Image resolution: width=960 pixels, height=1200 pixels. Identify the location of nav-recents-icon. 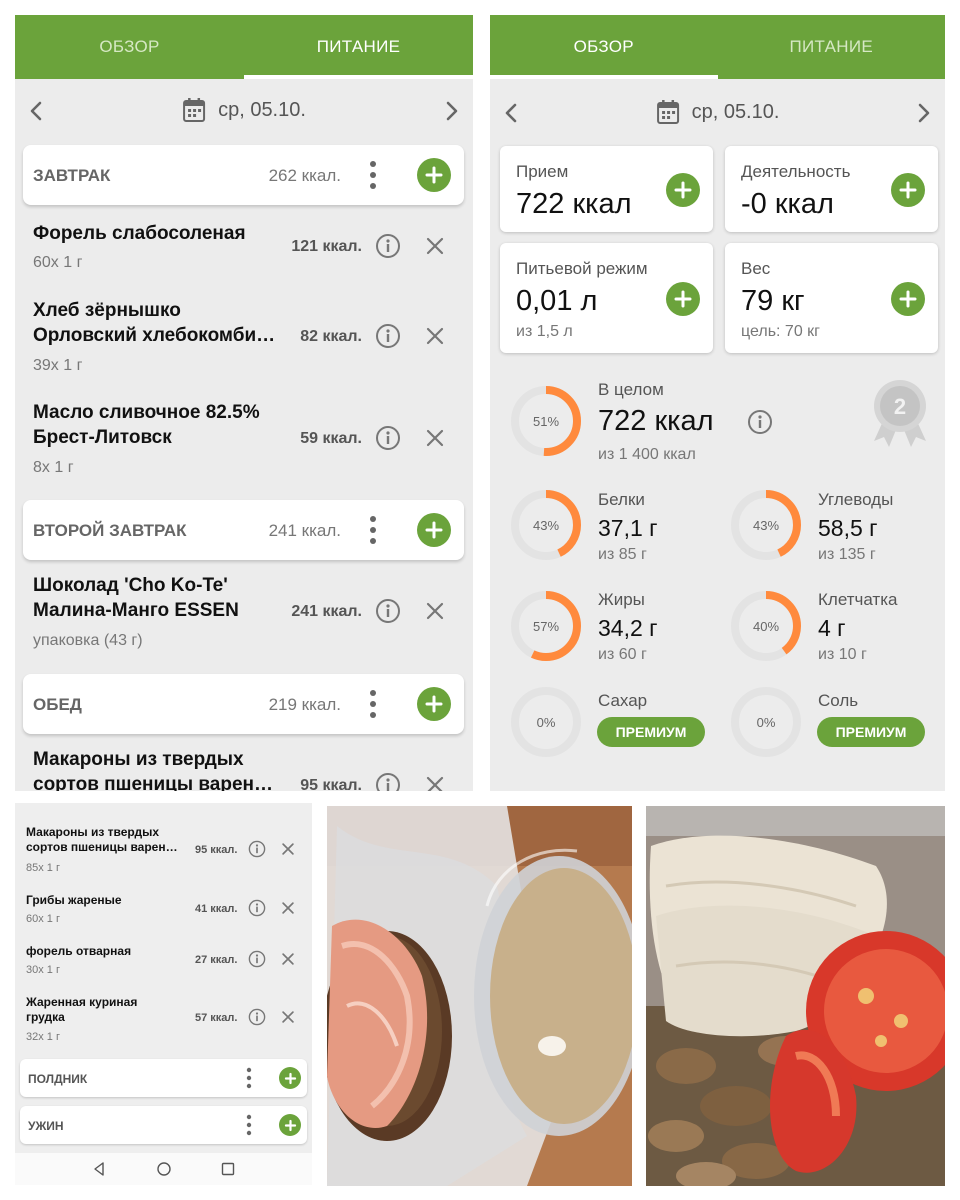
(228, 1169).